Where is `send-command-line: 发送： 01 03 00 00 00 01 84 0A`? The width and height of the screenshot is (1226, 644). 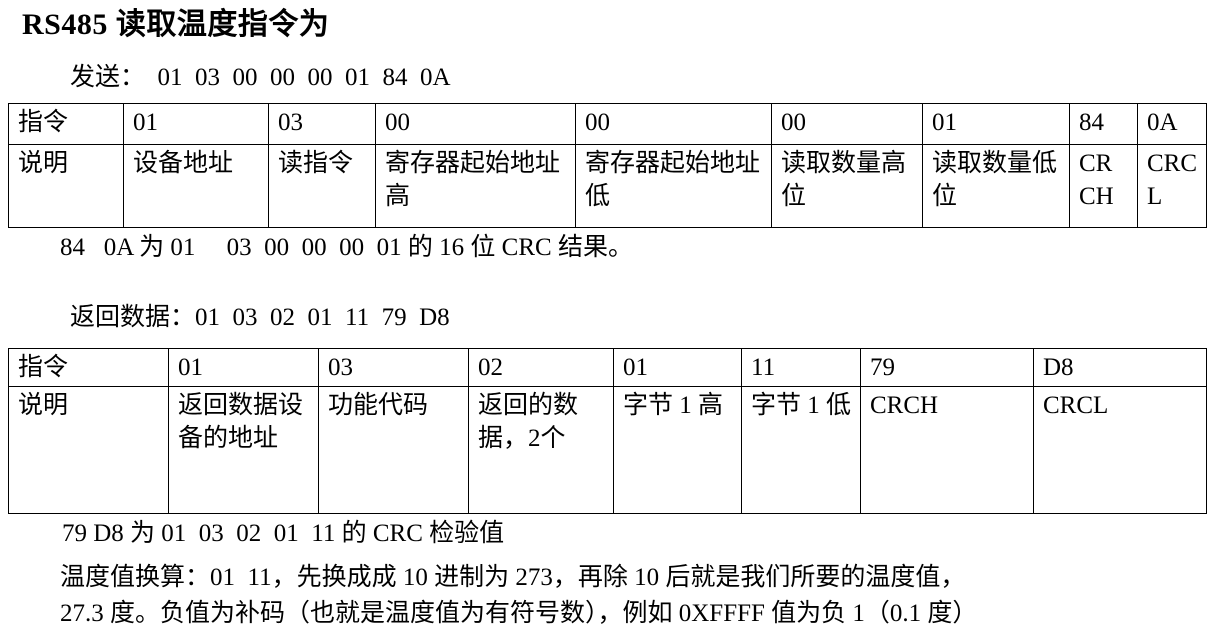
send-command-line: 发送： 01 03 00 00 00 01 84 0A is located at coordinates (260, 77).